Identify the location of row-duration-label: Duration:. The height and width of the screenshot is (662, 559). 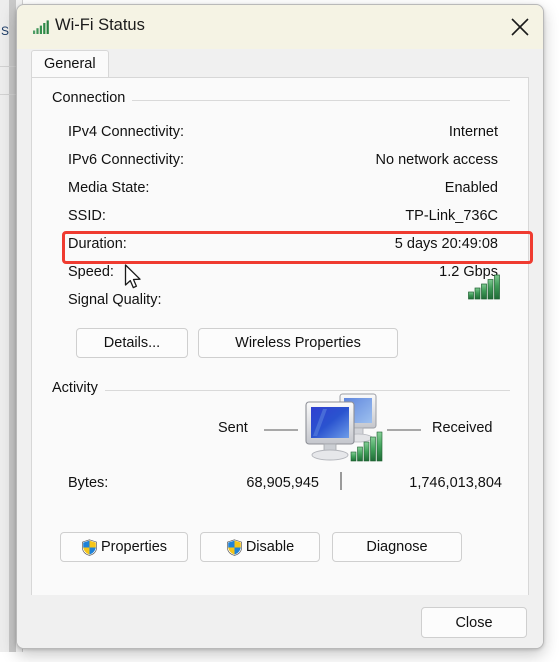
(97, 244).